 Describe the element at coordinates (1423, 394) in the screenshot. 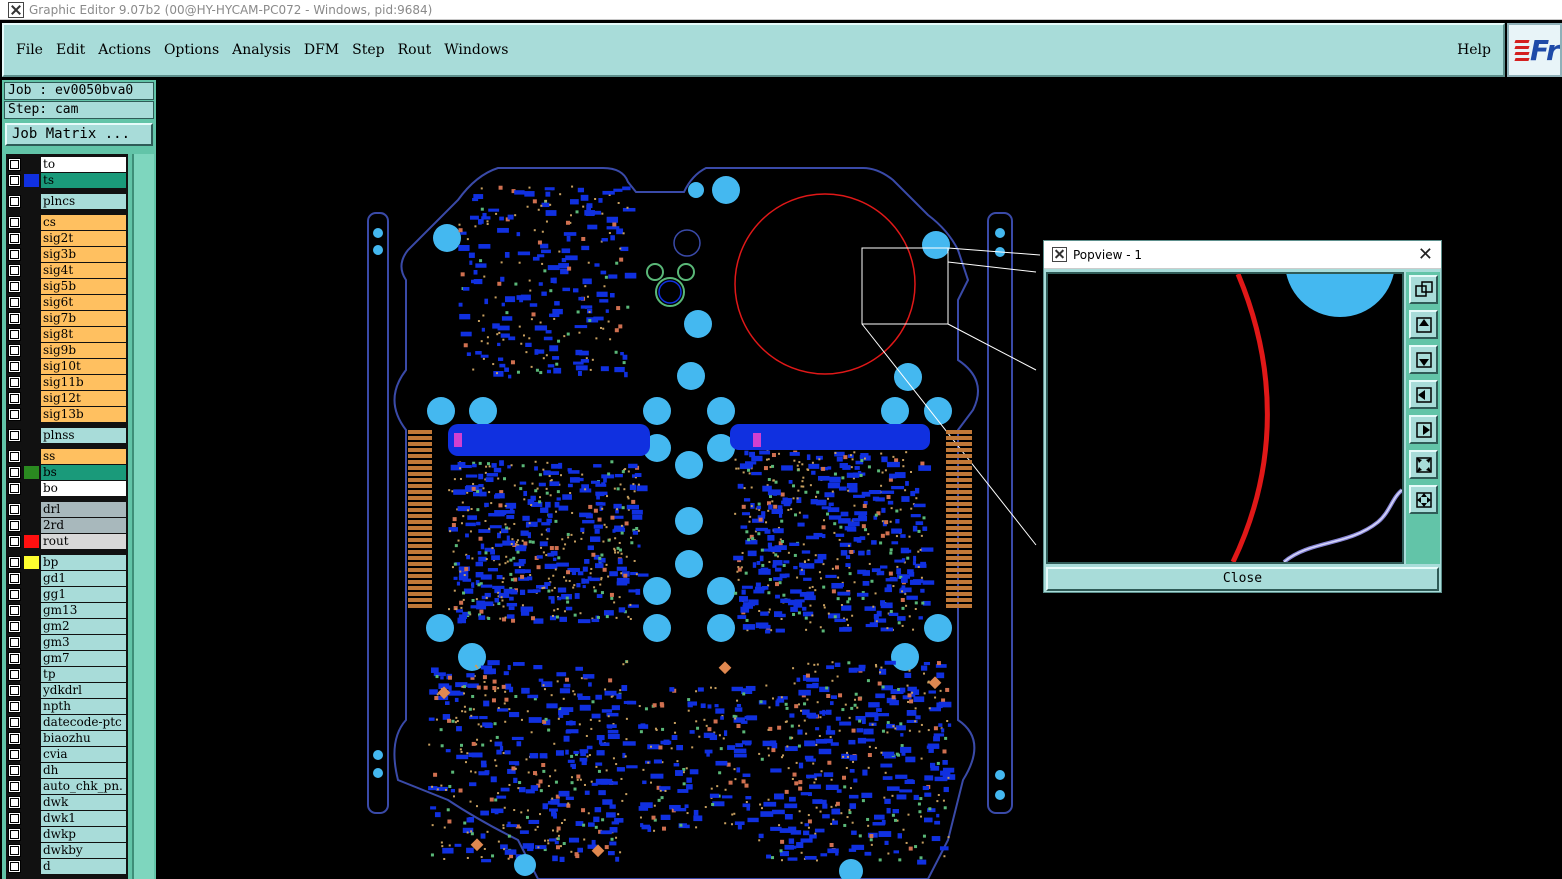

I see `pan-left-button` at that location.